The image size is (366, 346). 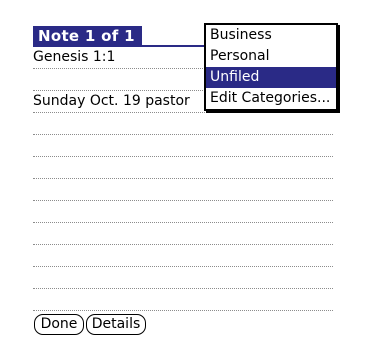 I want to click on details-button: Details, so click(x=116, y=324).